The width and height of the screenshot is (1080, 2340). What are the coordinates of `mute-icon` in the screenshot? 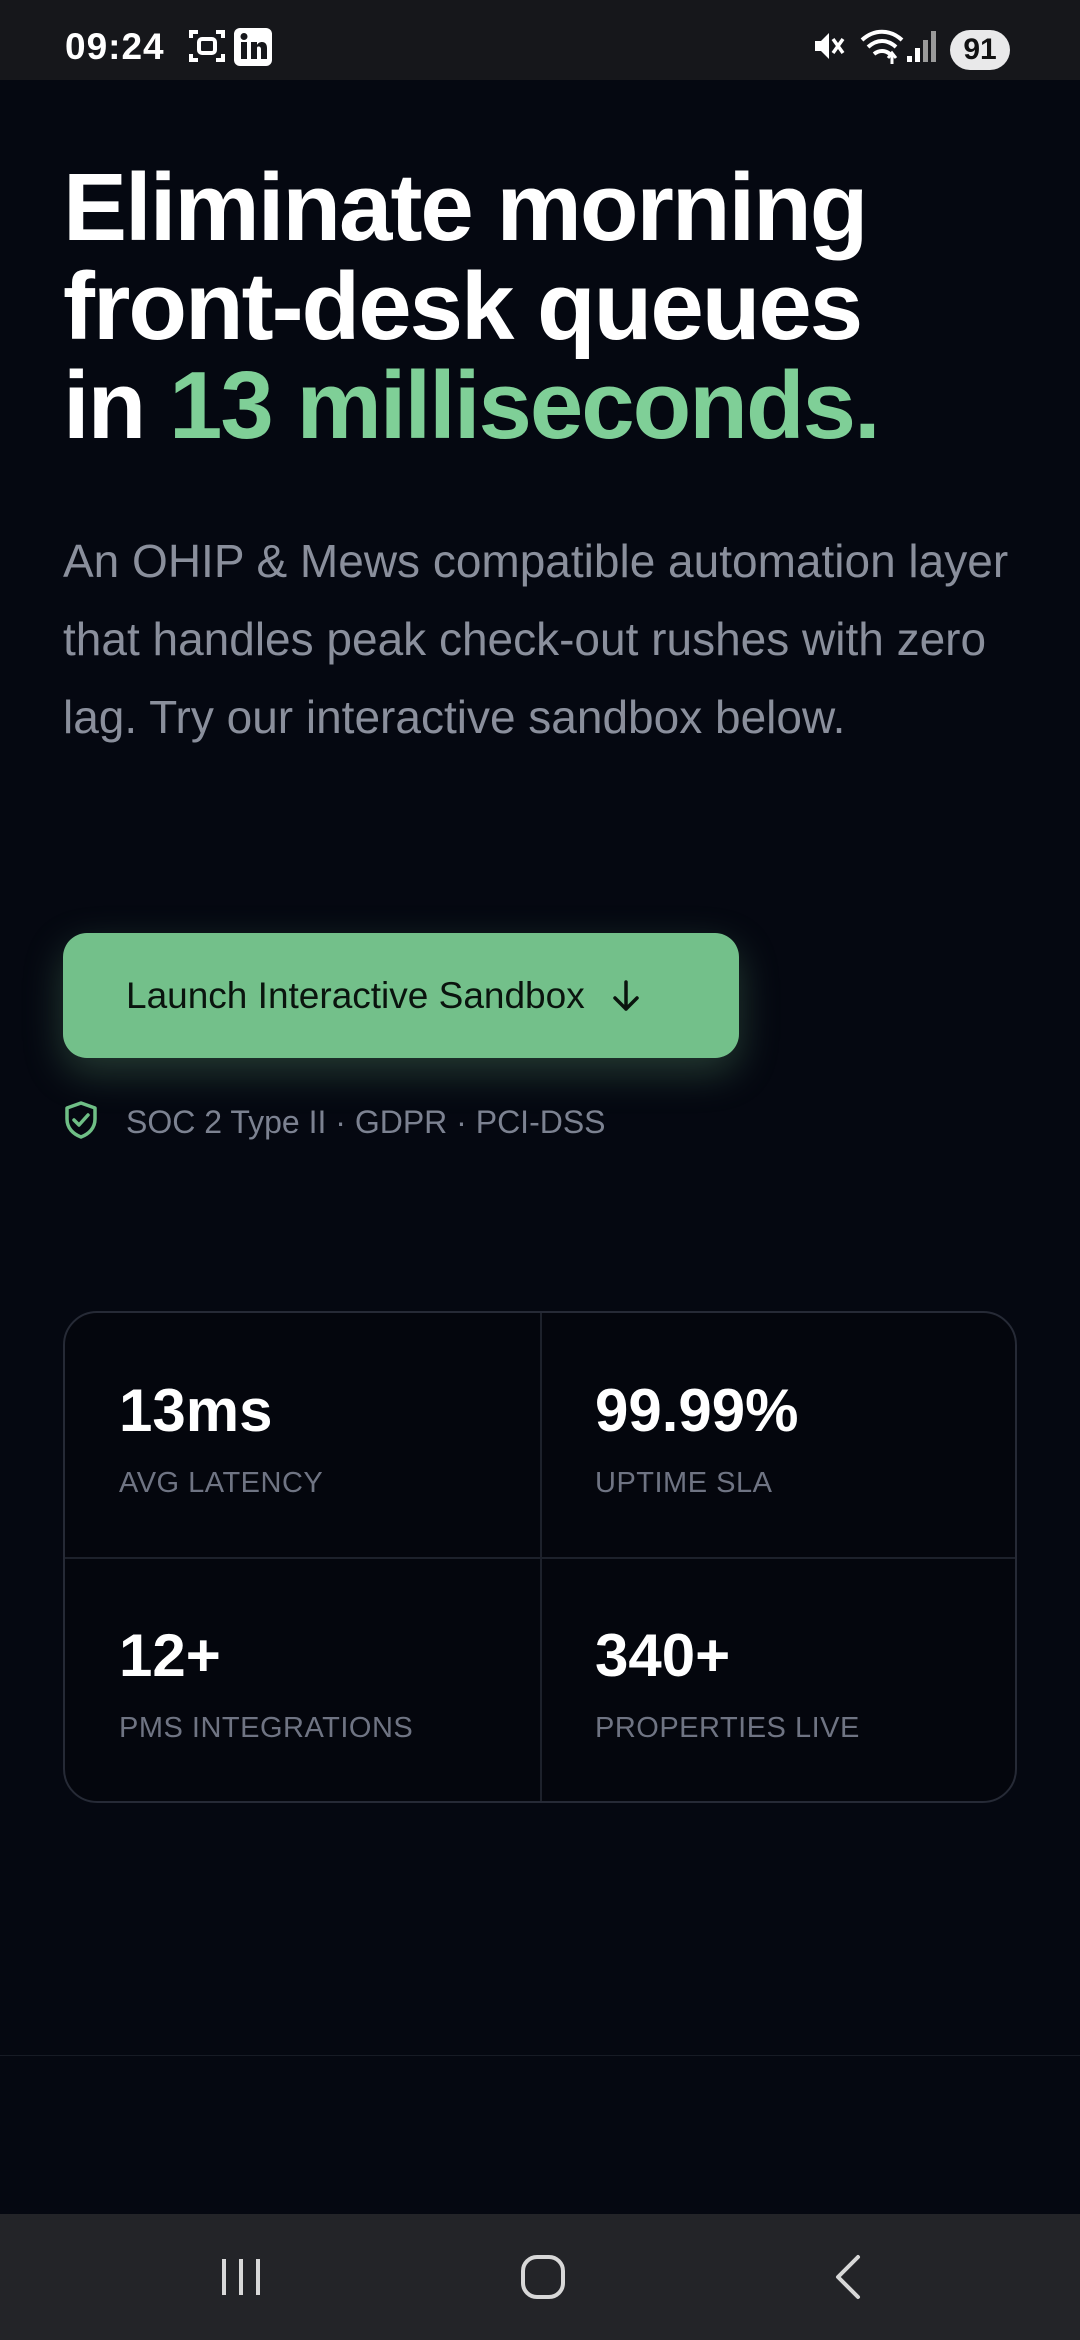 It's located at (830, 46).